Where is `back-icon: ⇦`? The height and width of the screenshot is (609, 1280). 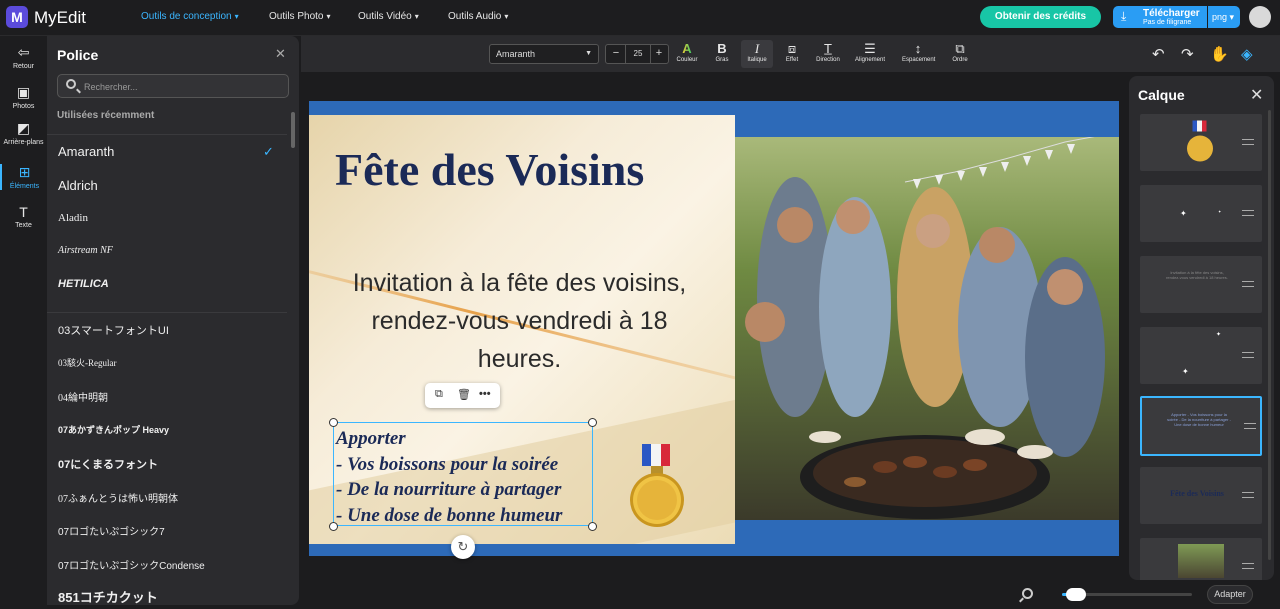 back-icon: ⇦ is located at coordinates (23, 52).